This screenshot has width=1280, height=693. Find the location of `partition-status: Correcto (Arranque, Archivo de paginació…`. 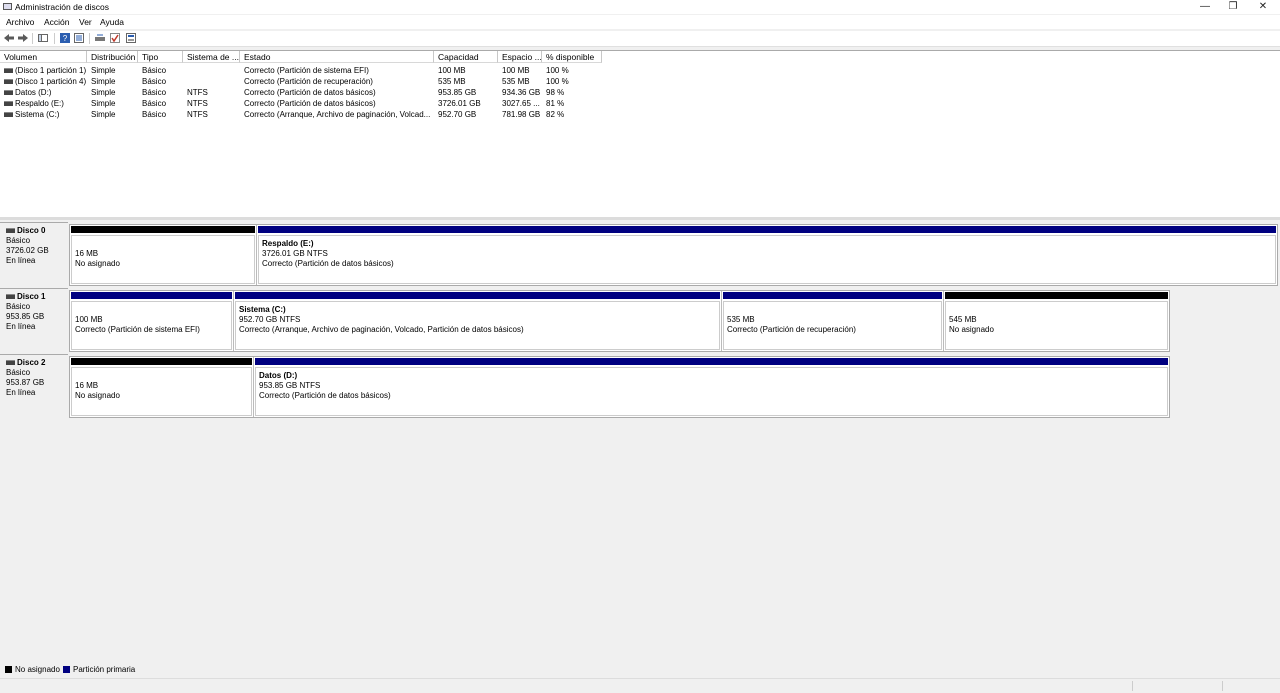

partition-status: Correcto (Arranque, Archivo de paginació… is located at coordinates (381, 329).